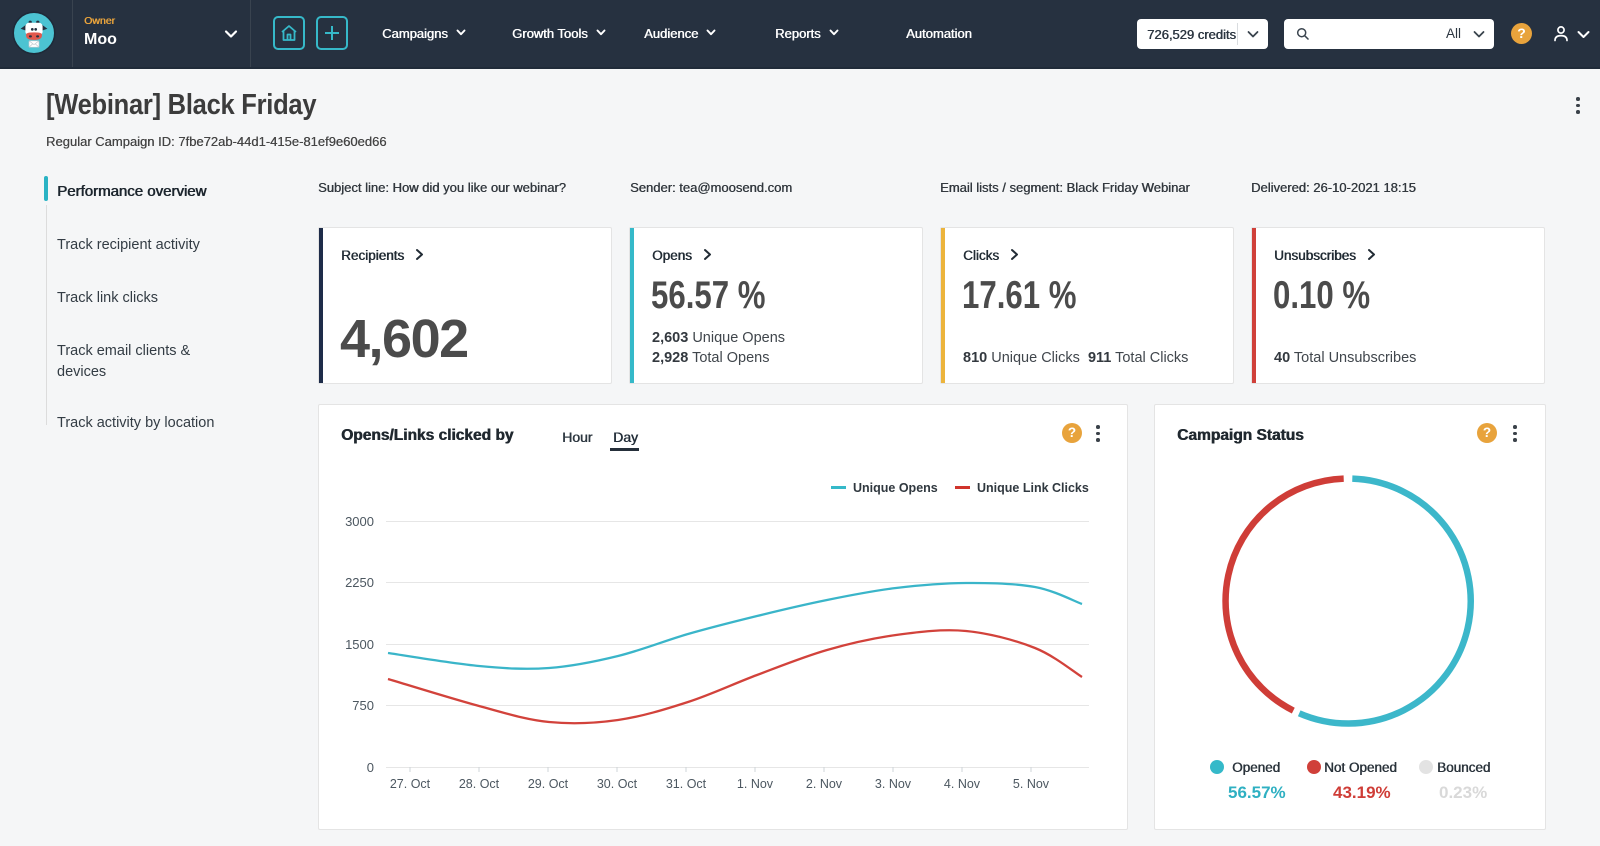 The width and height of the screenshot is (1600, 846). What do you see at coordinates (893, 784) in the screenshot?
I see `svg-text: 3. Nov` at bounding box center [893, 784].